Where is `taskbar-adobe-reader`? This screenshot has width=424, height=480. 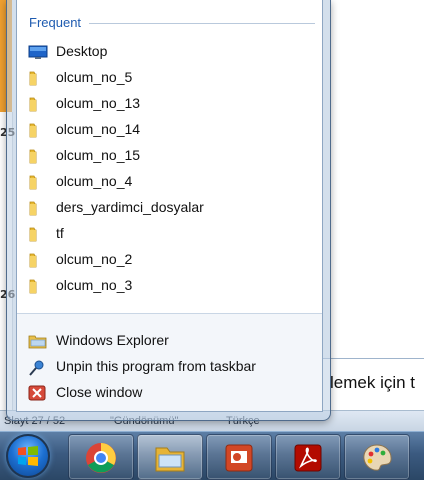 taskbar-adobe-reader is located at coordinates (308, 457).